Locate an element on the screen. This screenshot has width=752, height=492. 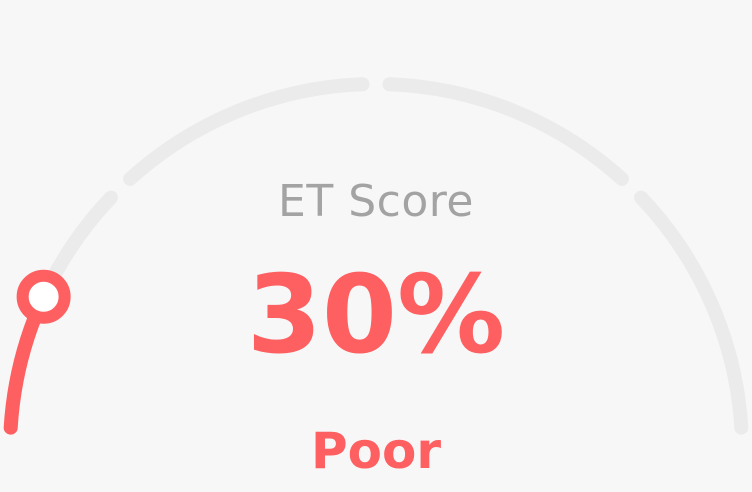
score-rating: Poor is located at coordinates (375, 451).